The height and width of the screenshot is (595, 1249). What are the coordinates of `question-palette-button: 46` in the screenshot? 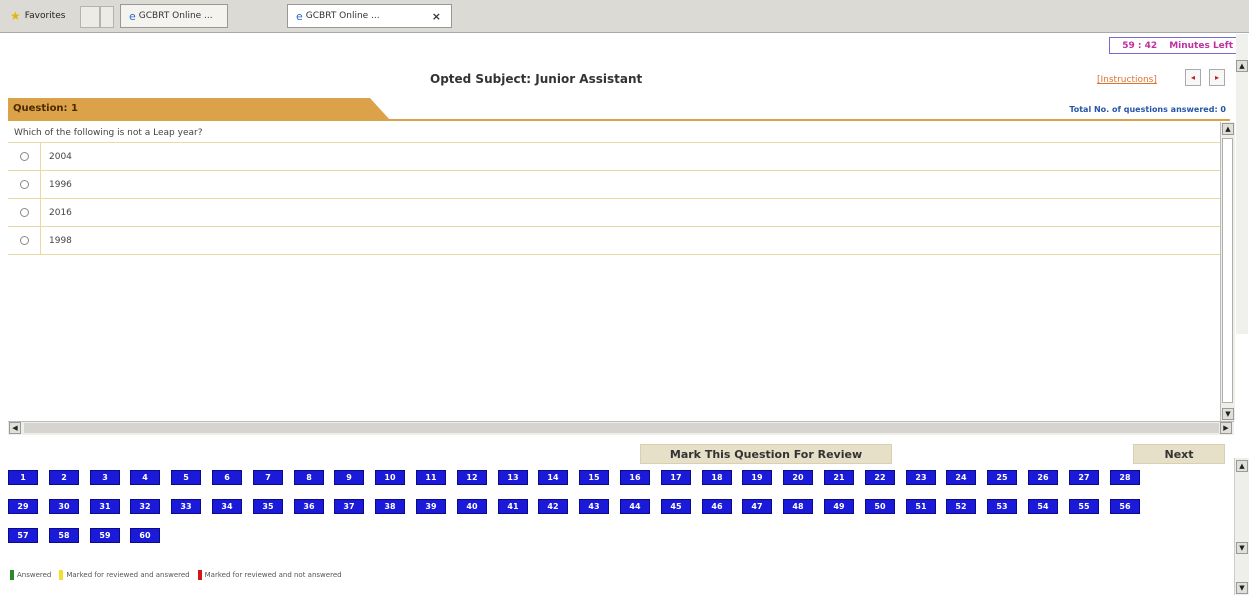 It's located at (717, 506).